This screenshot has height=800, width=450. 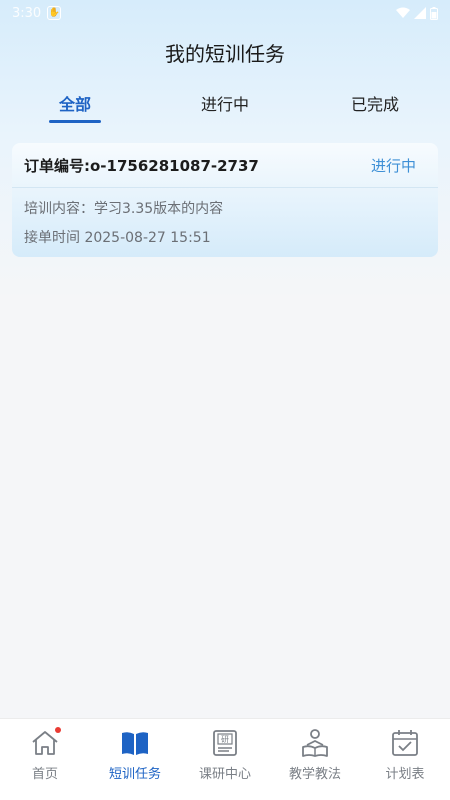 I want to click on wifi-icon, so click(x=403, y=12).